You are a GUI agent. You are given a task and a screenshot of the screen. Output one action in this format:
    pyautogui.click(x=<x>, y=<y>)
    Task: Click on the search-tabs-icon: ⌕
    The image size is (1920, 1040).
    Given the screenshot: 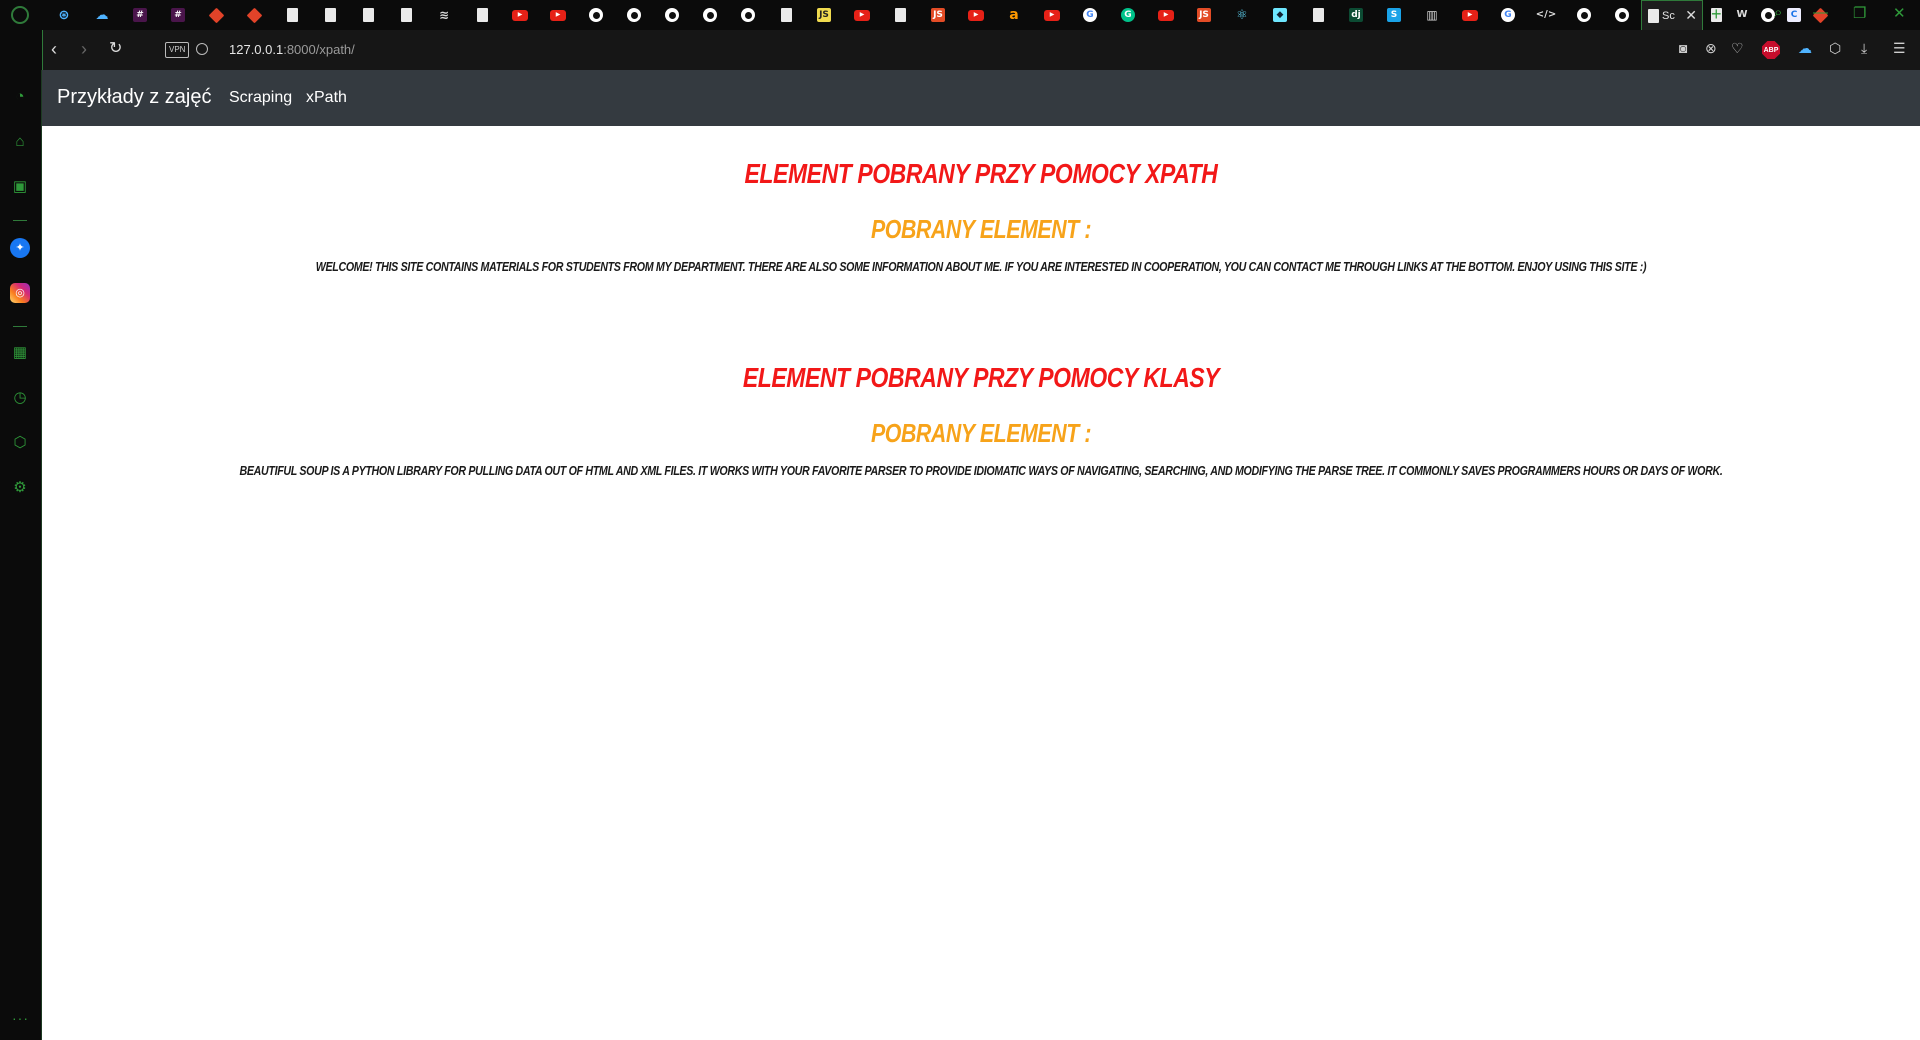 What is the action you would take?
    pyautogui.click(x=1778, y=12)
    